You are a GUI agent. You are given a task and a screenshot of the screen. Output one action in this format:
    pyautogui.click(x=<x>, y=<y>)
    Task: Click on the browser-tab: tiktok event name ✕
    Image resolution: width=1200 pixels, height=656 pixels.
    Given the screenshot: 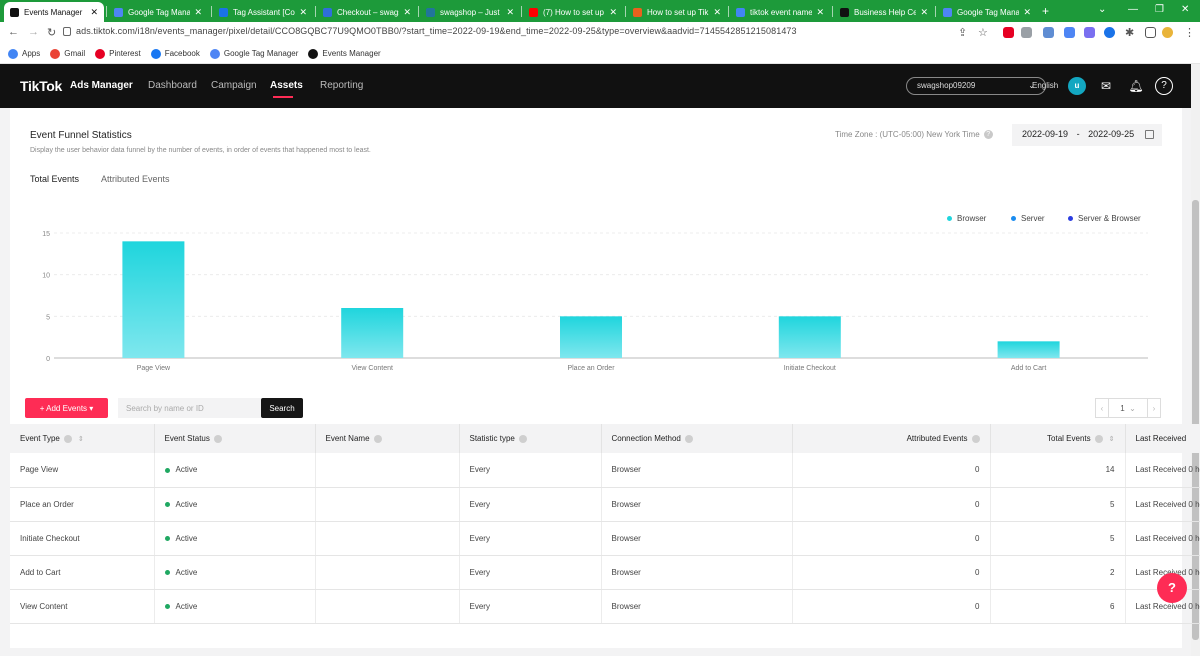 What is the action you would take?
    pyautogui.click(x=780, y=12)
    